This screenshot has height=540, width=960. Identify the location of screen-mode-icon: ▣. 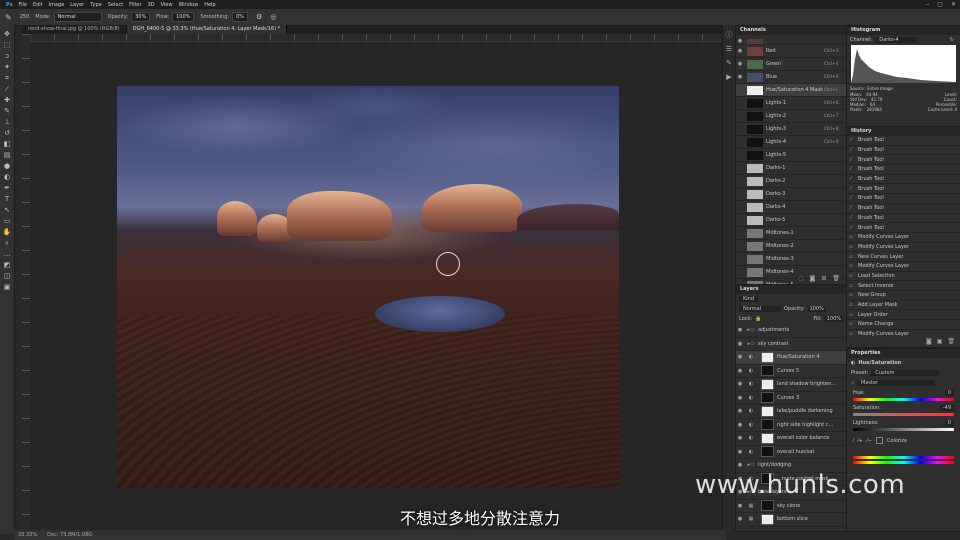
(7, 287).